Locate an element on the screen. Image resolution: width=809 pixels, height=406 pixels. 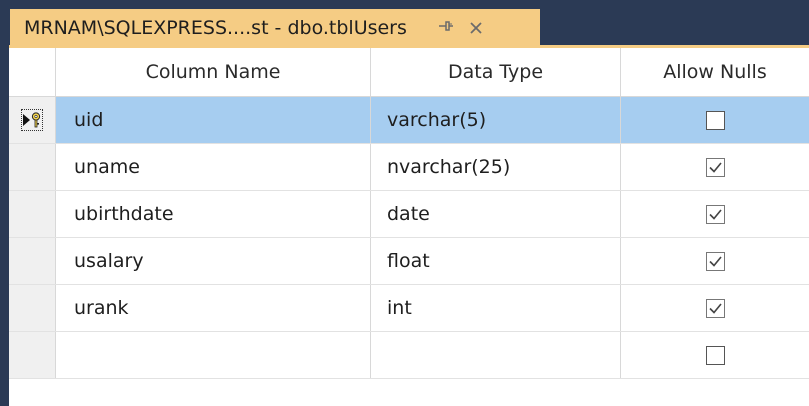
table-row: urank int is located at coordinates (409, 308).